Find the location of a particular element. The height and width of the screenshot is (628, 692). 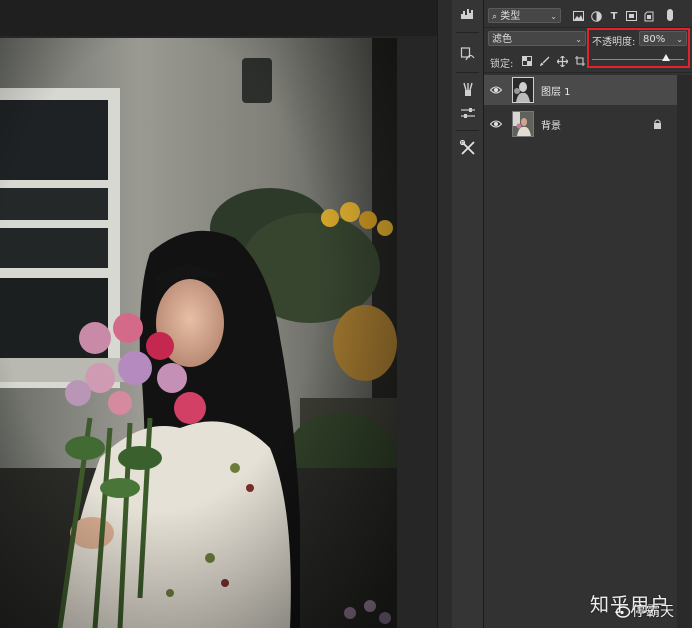

blend-mode-value: 滤色 is located at coordinates (502, 39).